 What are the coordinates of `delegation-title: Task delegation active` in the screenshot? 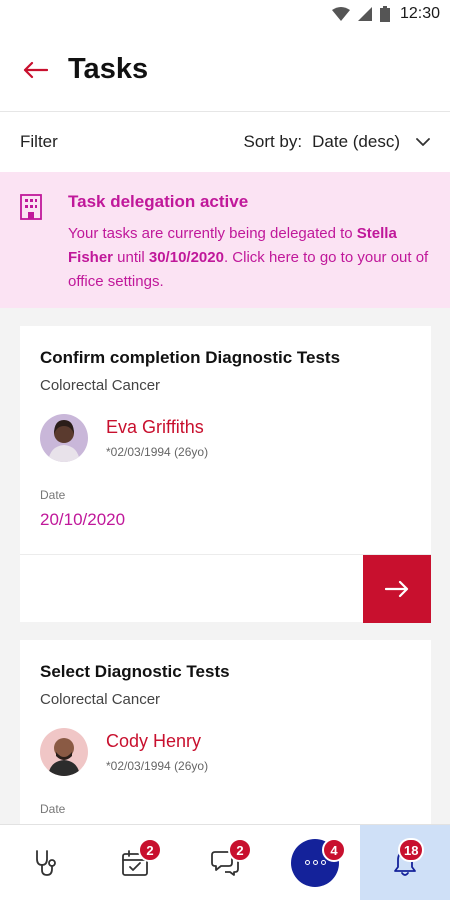 It's located at (158, 201).